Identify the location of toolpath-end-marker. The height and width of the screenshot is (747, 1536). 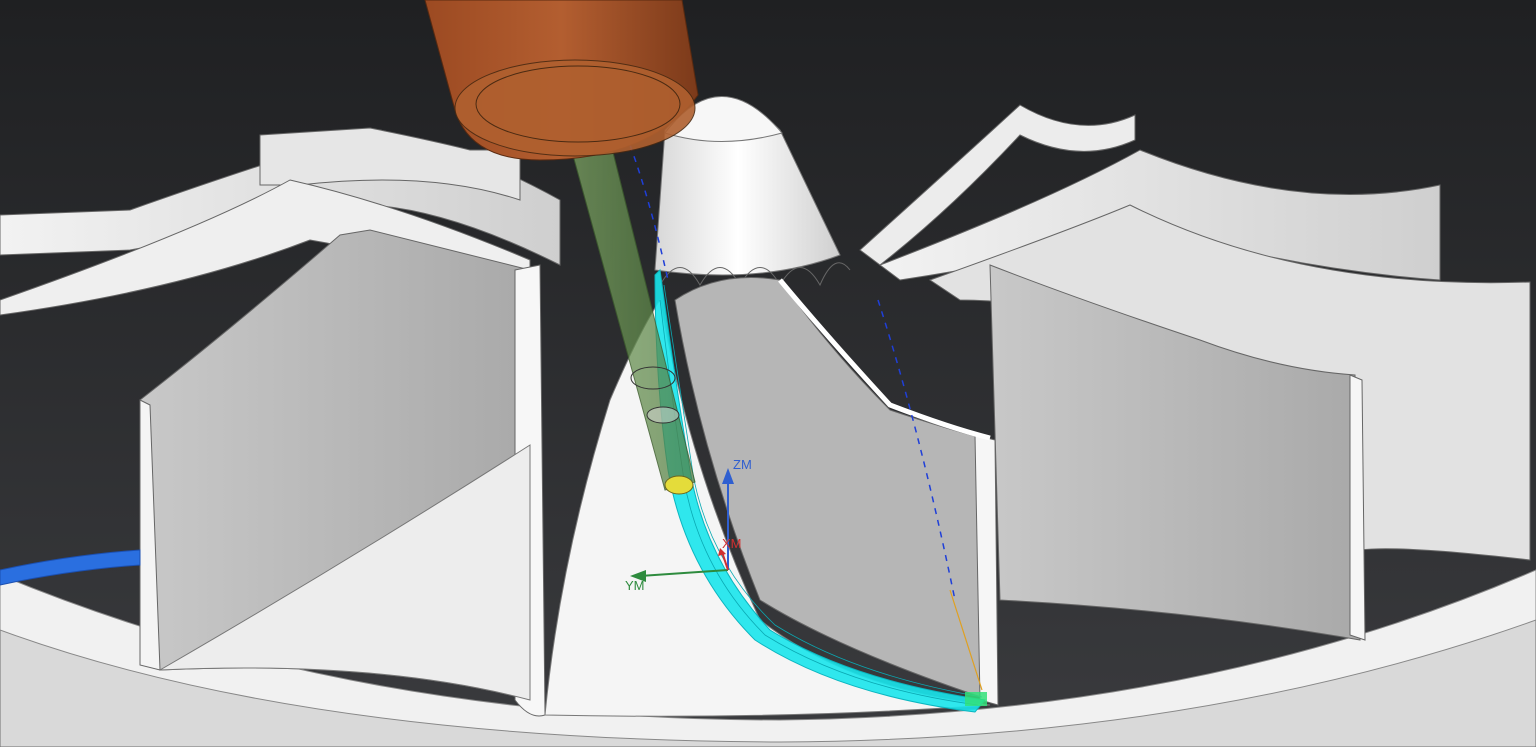
(976, 699).